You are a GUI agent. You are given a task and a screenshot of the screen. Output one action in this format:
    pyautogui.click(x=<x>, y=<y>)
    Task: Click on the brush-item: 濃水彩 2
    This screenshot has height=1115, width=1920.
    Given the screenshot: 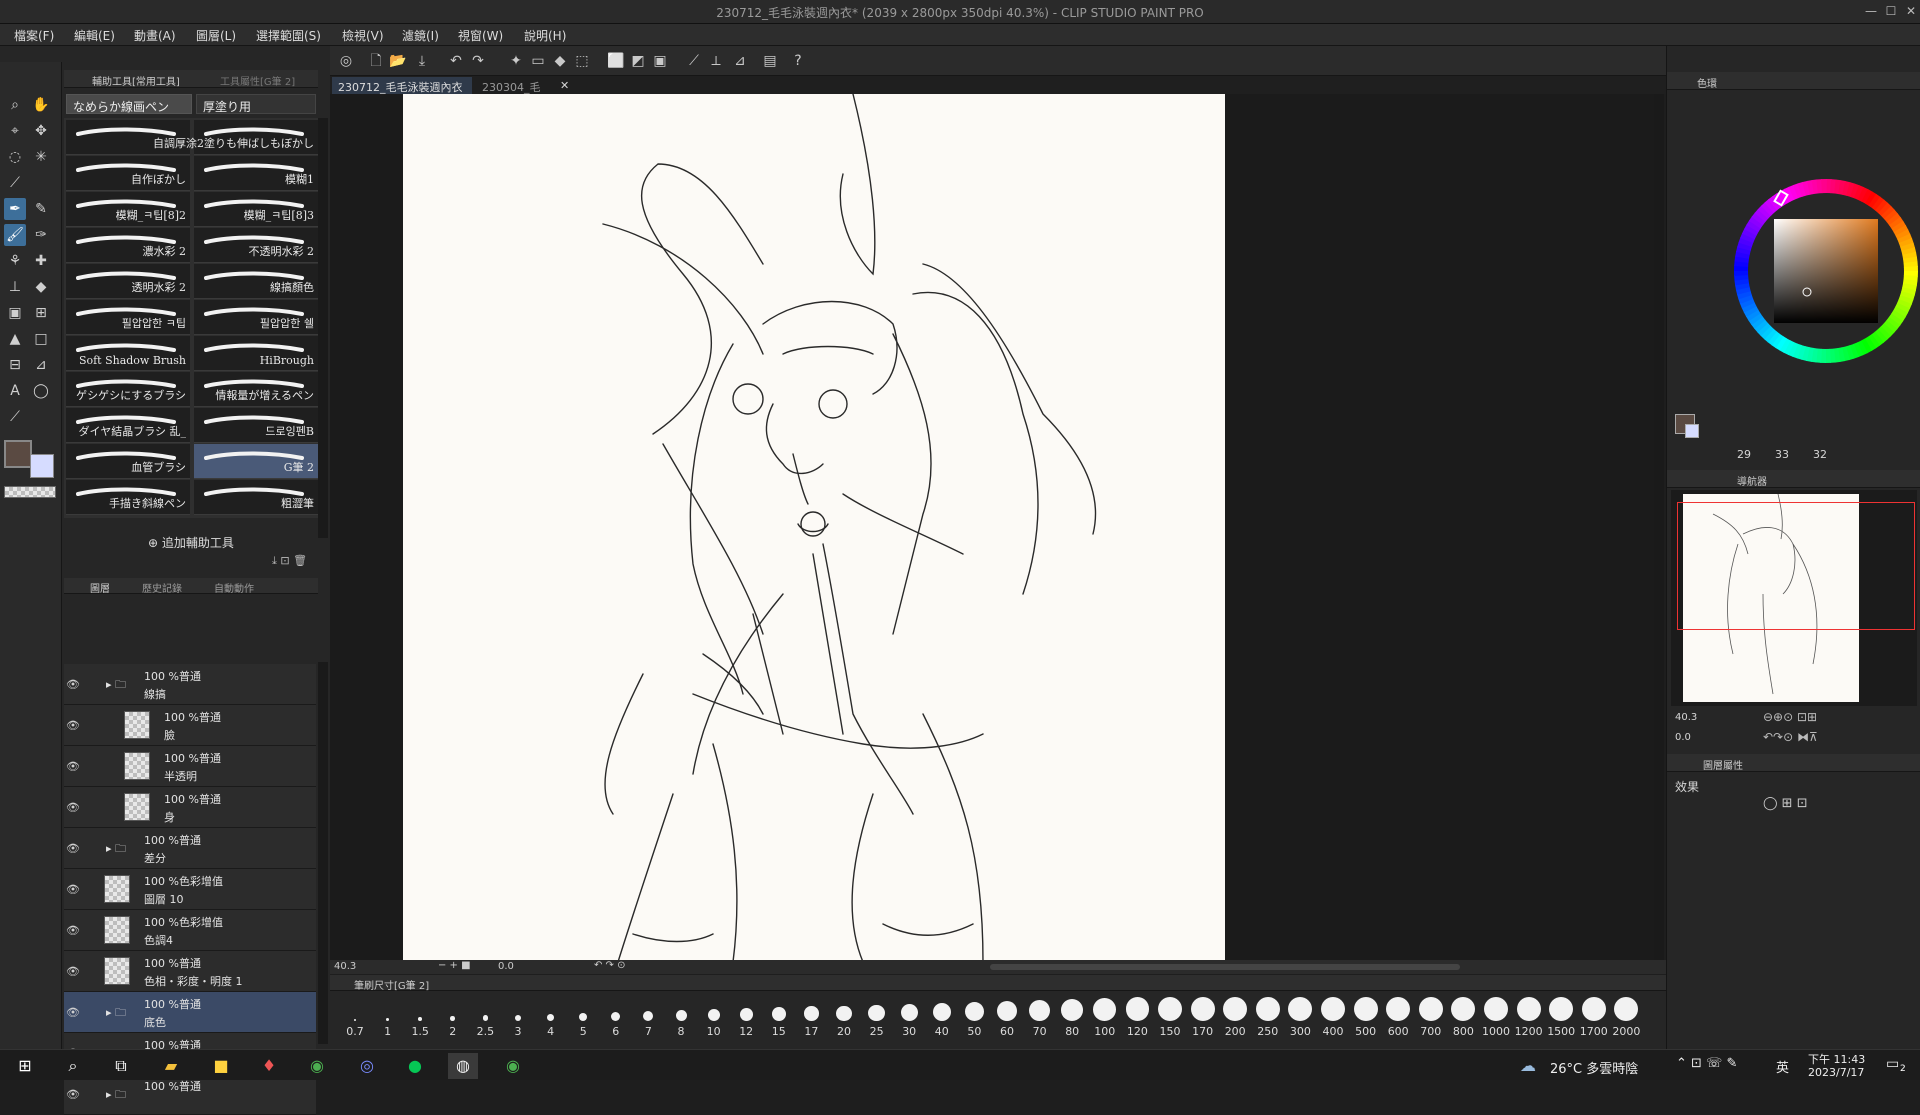 What is the action you would take?
    pyautogui.click(x=128, y=245)
    